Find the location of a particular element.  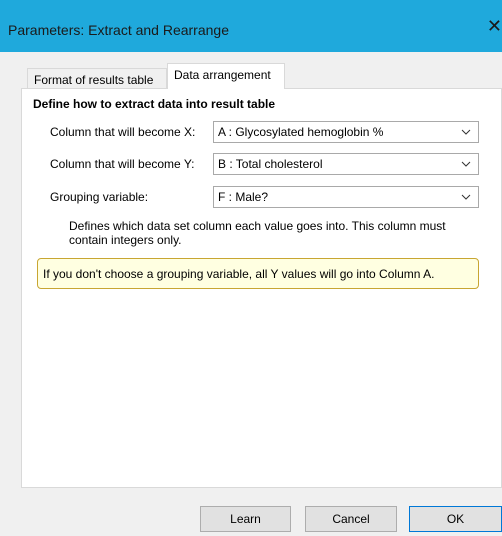

x-column-label: Column that will become X: is located at coordinates (123, 132).